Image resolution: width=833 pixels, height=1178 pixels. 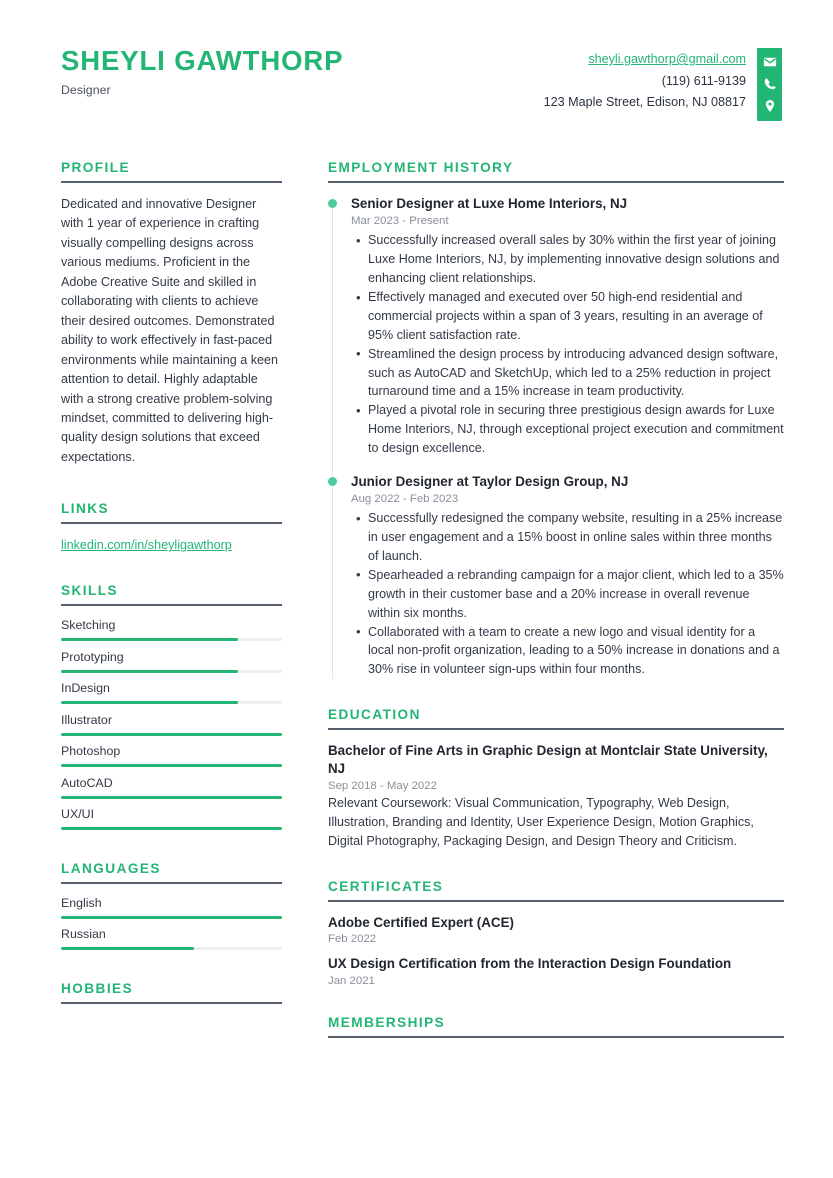 What do you see at coordinates (171, 693) in the screenshot?
I see `skill-item: InDesign` at bounding box center [171, 693].